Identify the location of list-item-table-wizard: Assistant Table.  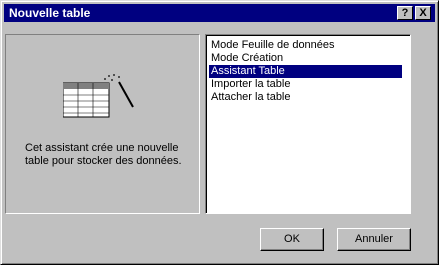
(305, 71).